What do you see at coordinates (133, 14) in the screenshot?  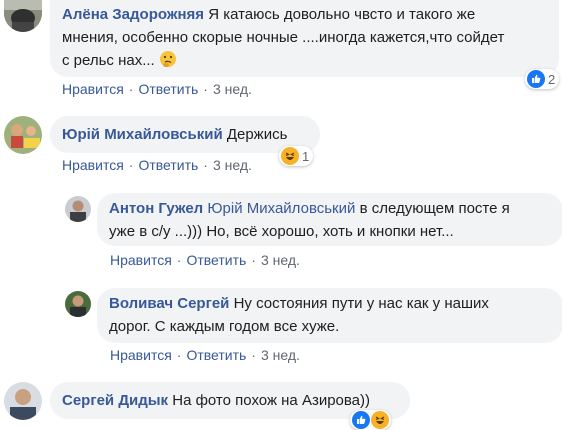 I see `comment-author: Алёна Задорожняя` at bounding box center [133, 14].